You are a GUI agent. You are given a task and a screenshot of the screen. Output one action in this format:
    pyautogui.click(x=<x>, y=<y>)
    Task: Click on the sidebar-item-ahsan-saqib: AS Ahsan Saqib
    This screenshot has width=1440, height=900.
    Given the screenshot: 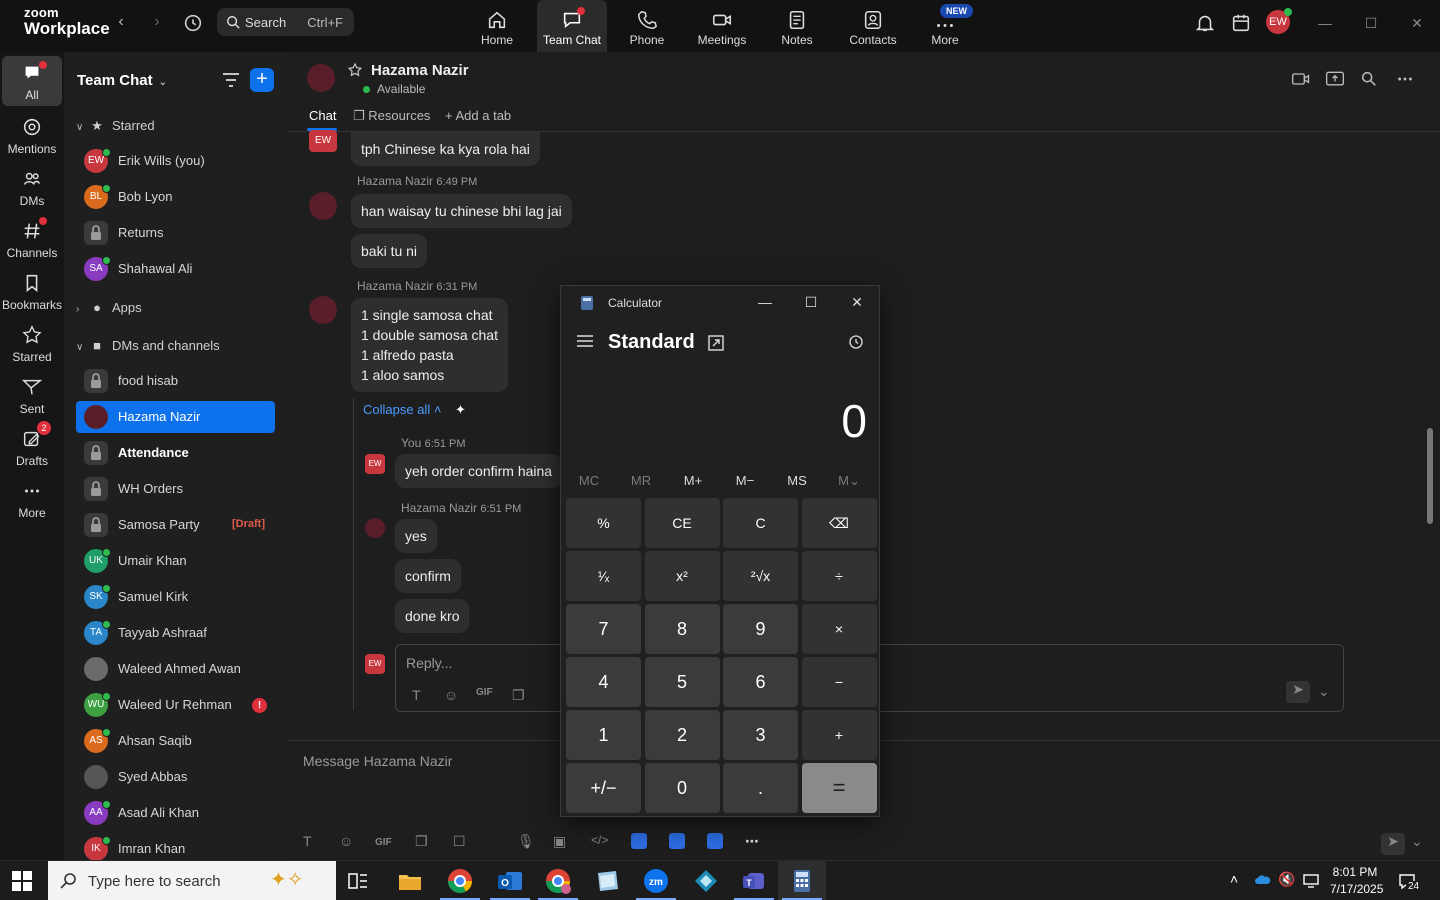 What is the action you would take?
    pyautogui.click(x=175, y=741)
    